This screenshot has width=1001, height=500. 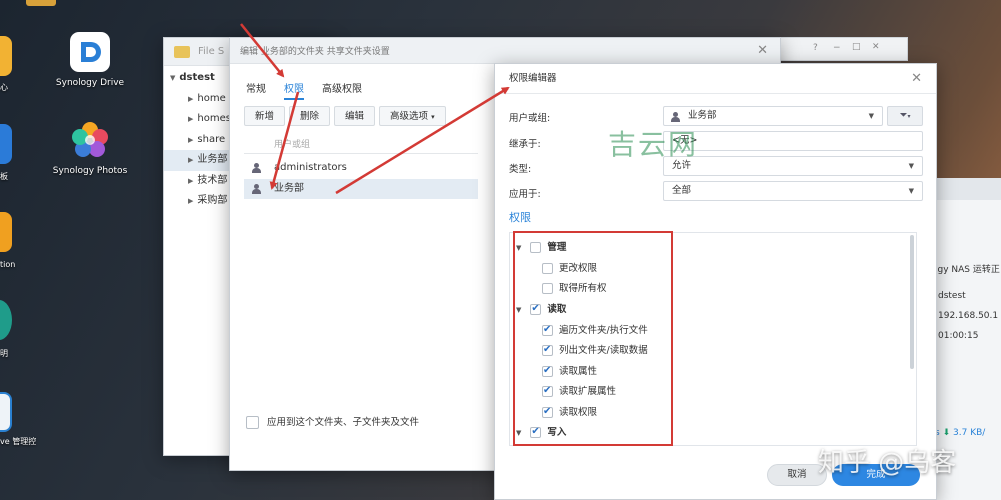 I want to click on watermark-bottom: 知乎 @乌客, so click(x=887, y=463).